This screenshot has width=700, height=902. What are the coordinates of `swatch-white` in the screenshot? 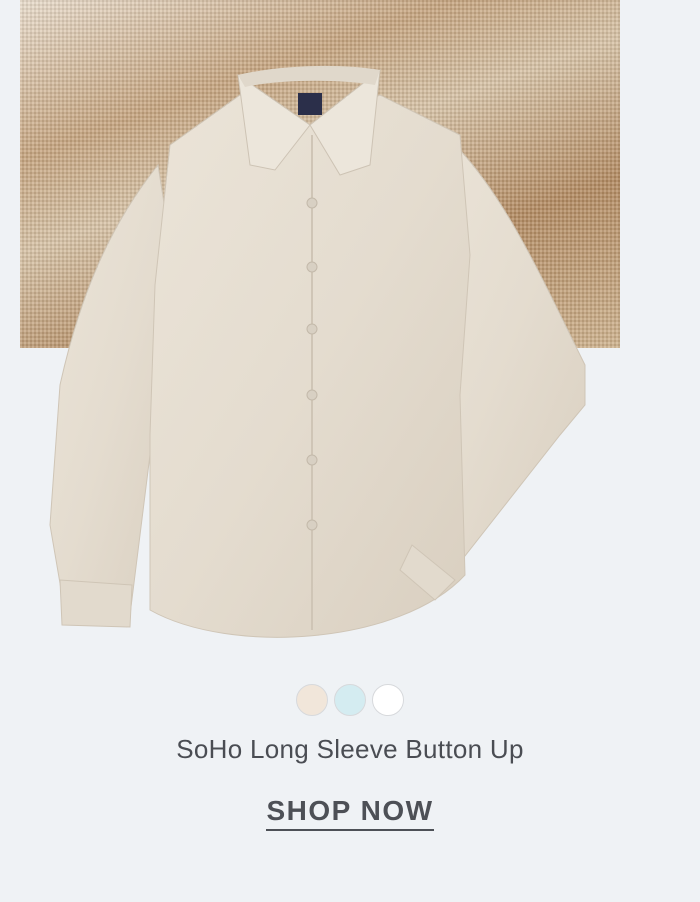 It's located at (388, 700).